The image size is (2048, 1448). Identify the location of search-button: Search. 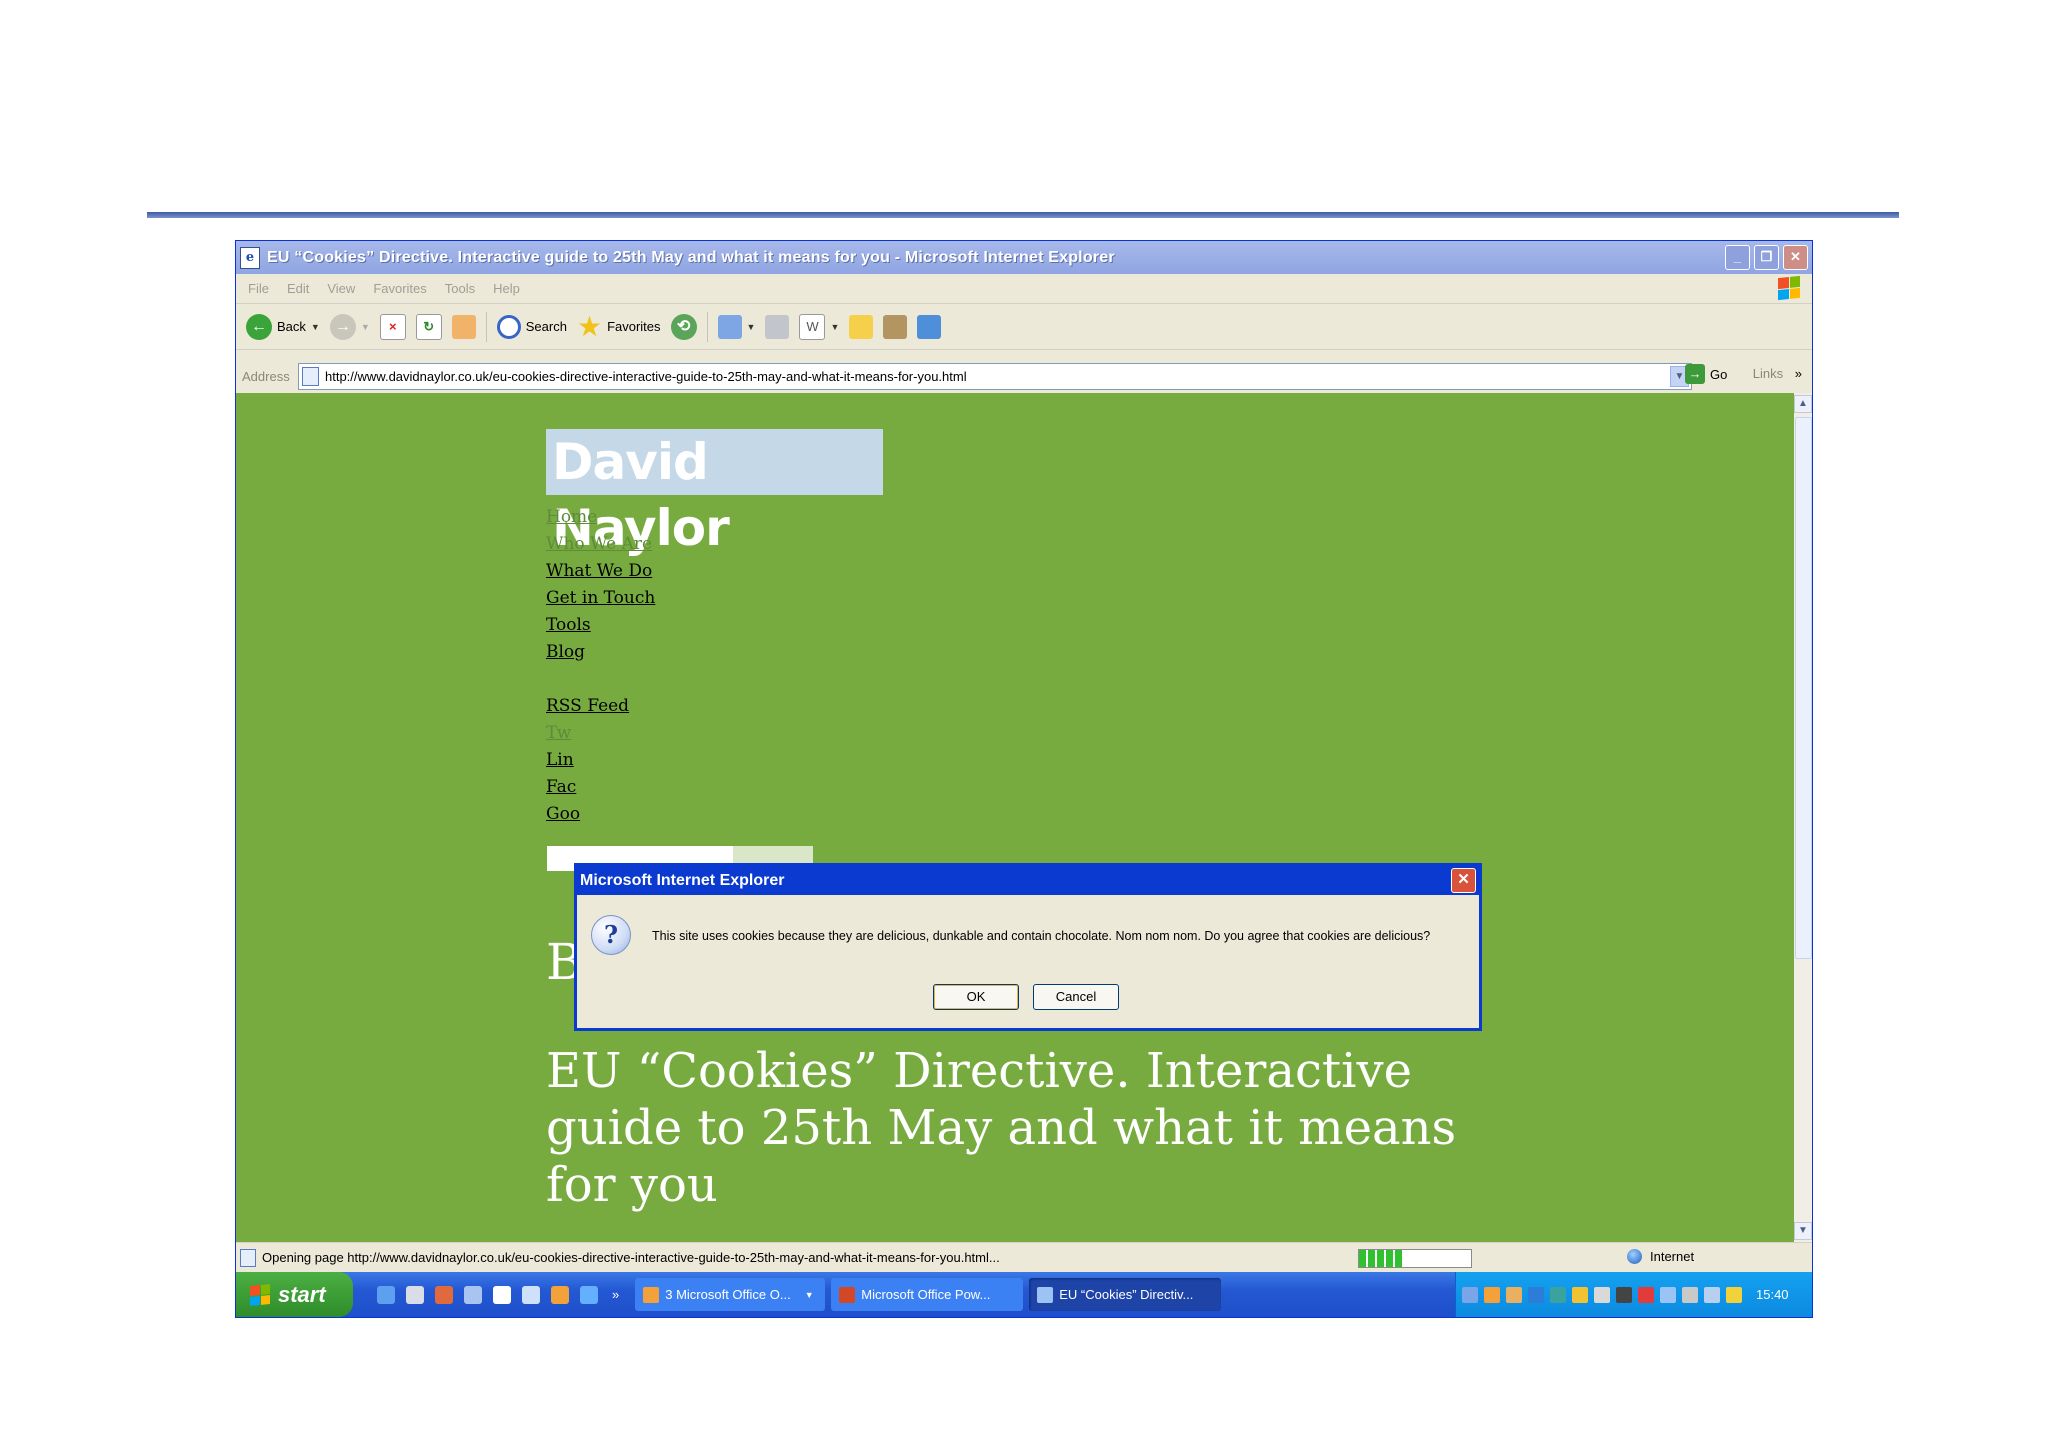
(531, 326).